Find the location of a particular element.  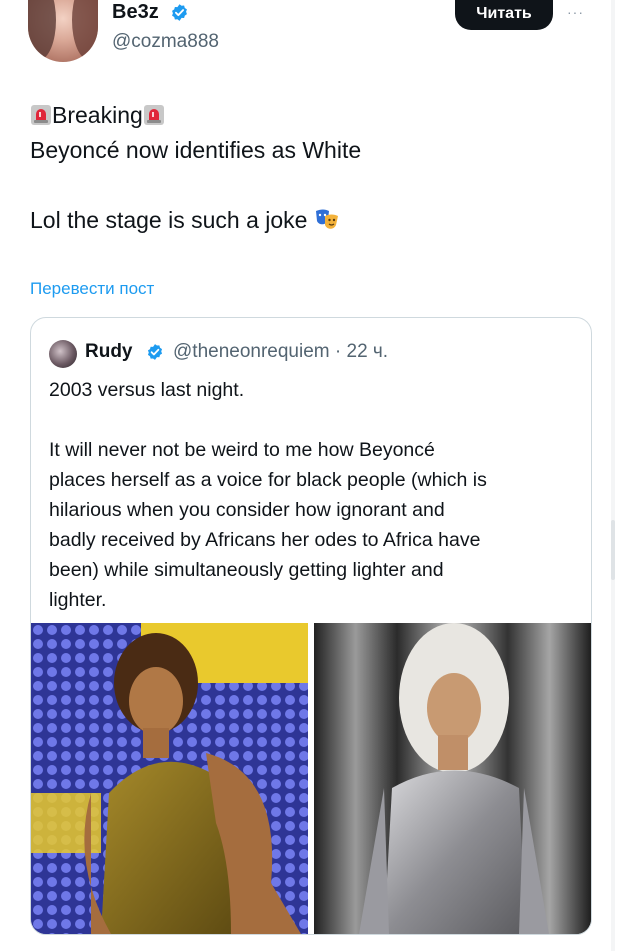

author-avatar is located at coordinates (63, 31).